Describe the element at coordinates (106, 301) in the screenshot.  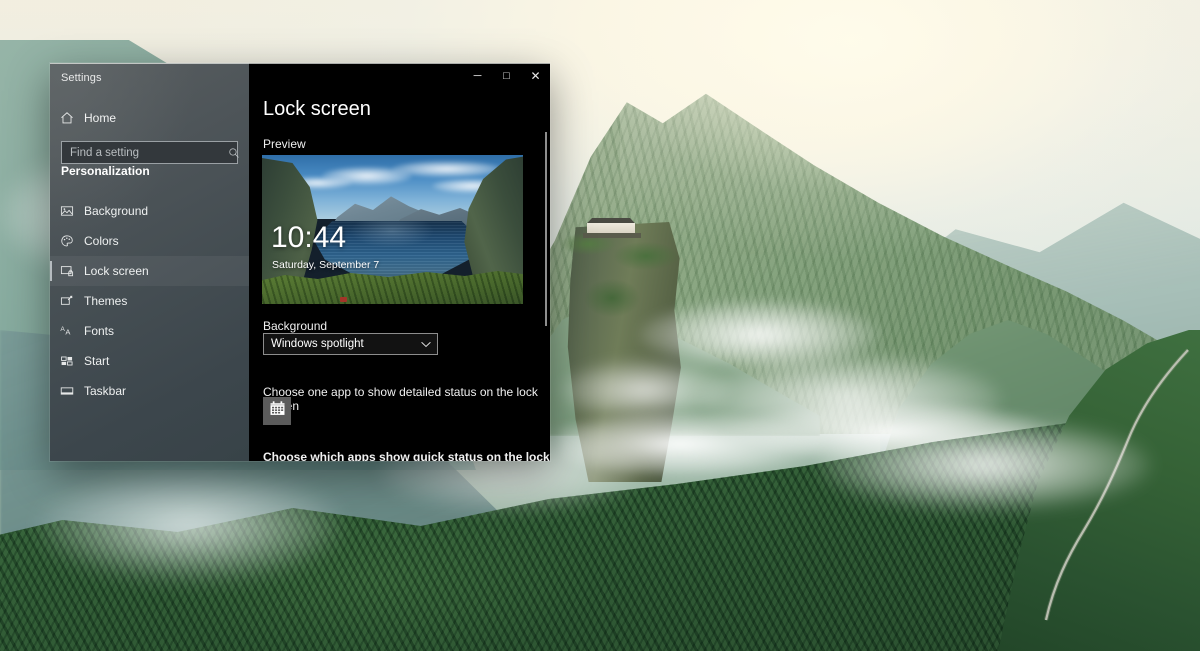
I see `sidebar-item-themes-label: Themes` at that location.